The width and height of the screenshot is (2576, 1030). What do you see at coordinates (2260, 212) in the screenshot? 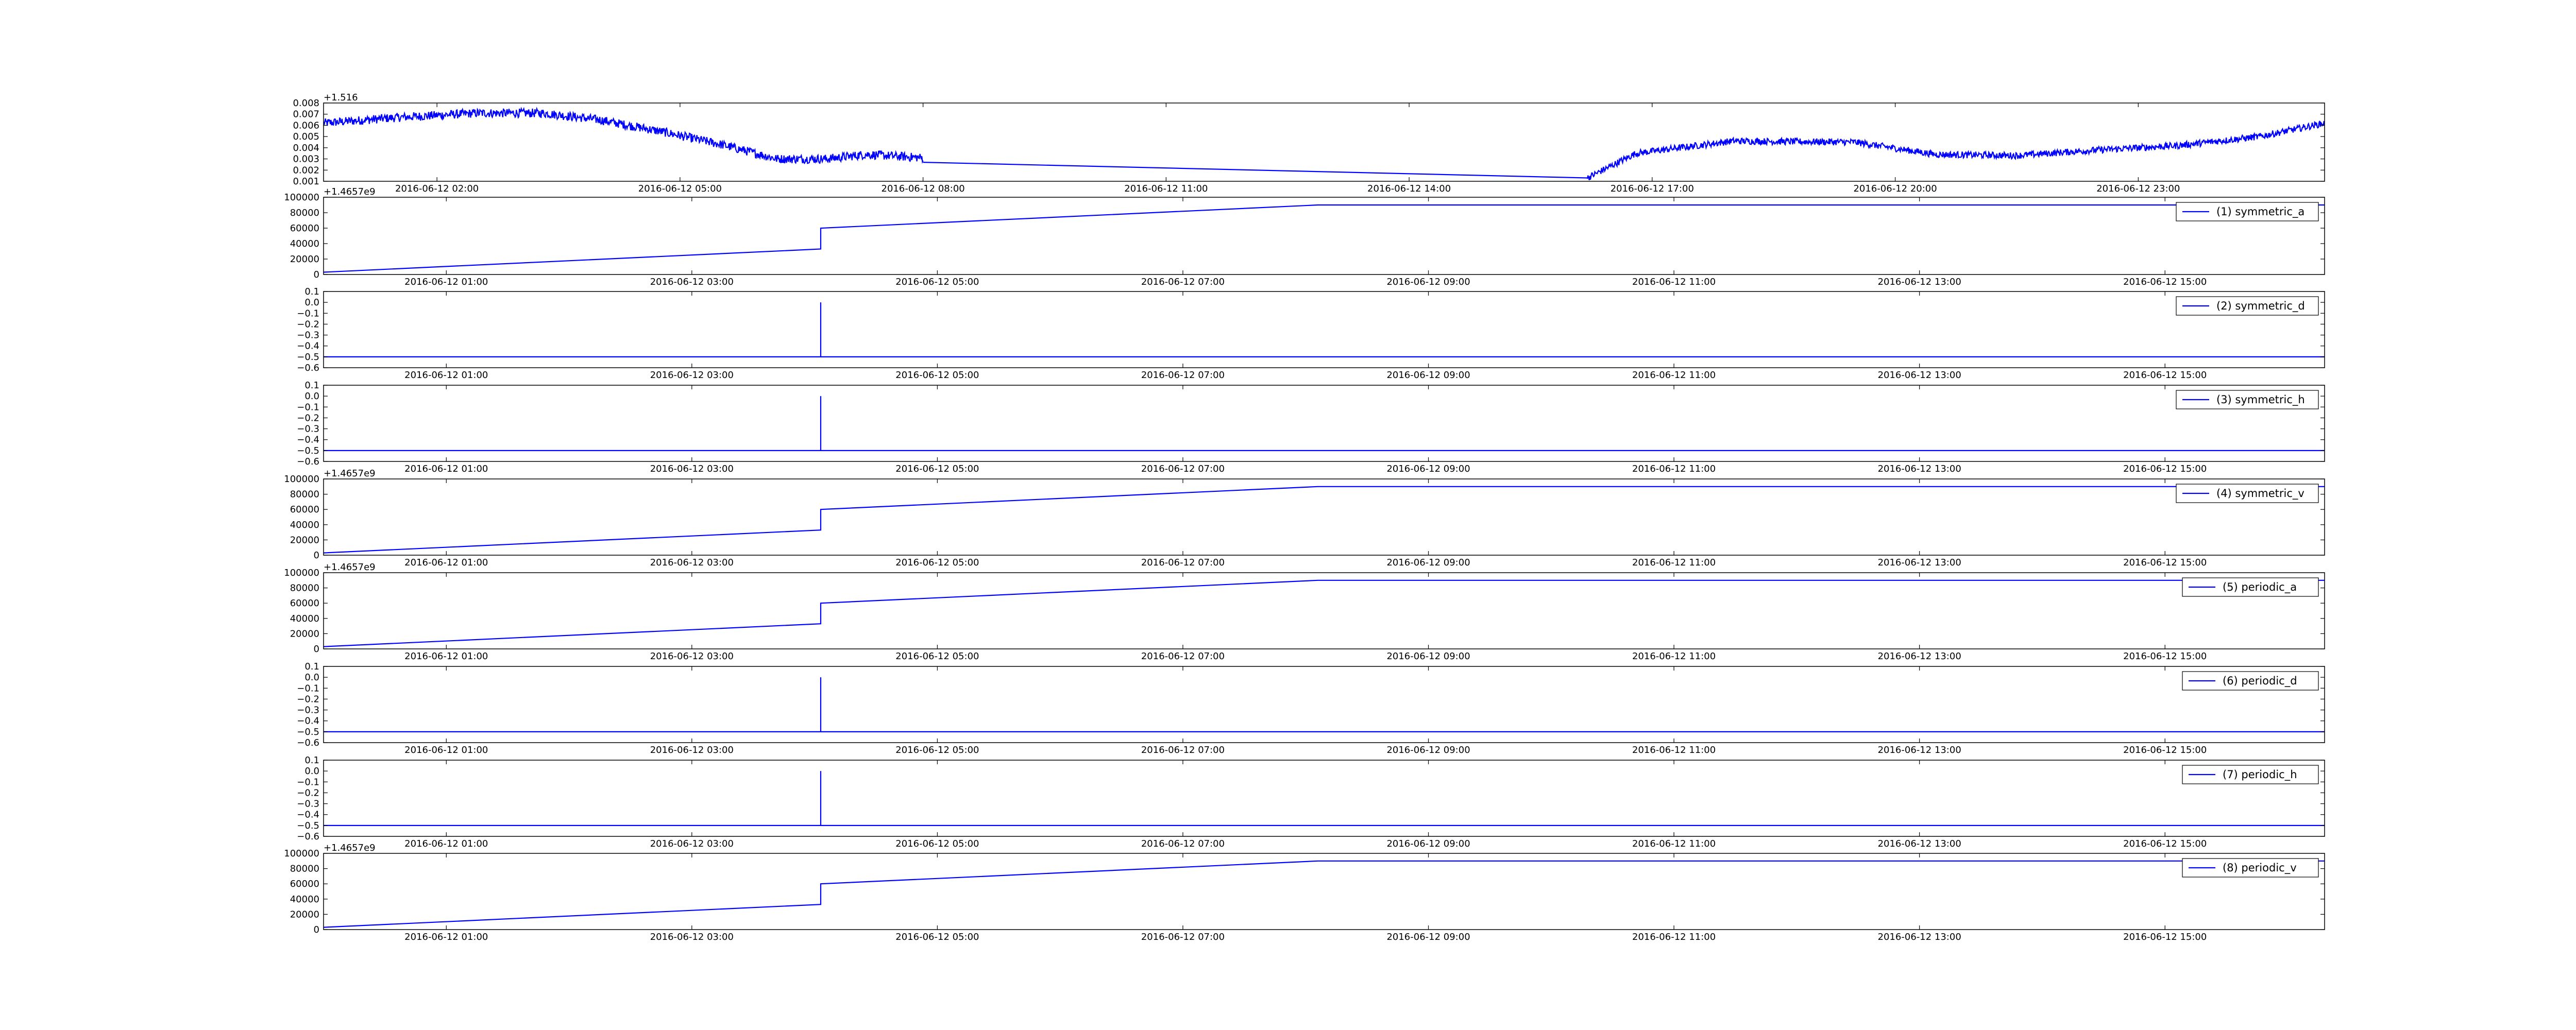
I see `legend-label: (1) symmetric_a` at bounding box center [2260, 212].